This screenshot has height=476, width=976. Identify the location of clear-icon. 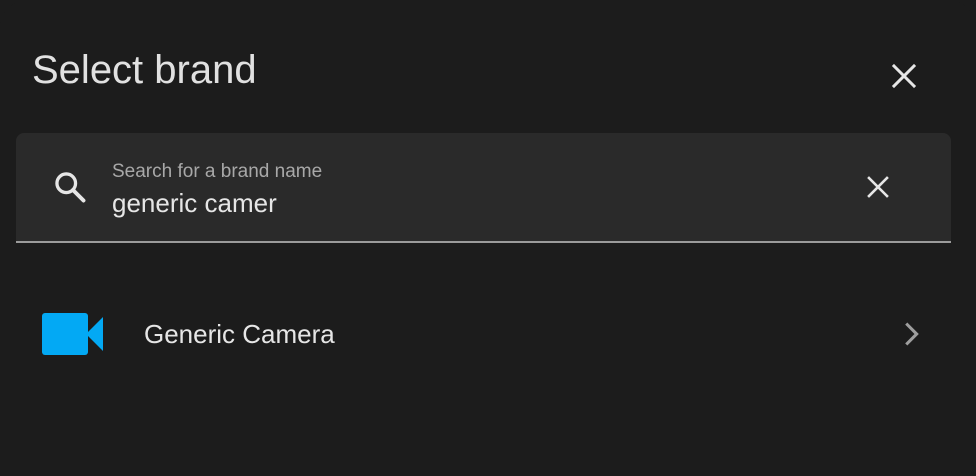
(878, 187).